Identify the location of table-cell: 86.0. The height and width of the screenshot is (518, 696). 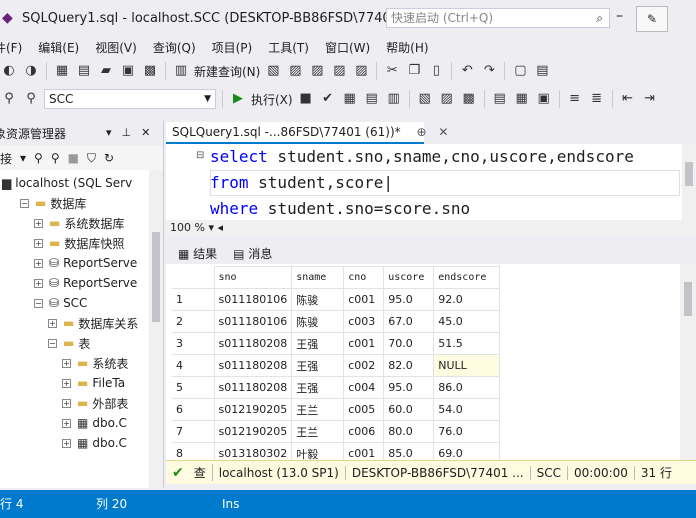
(467, 387).